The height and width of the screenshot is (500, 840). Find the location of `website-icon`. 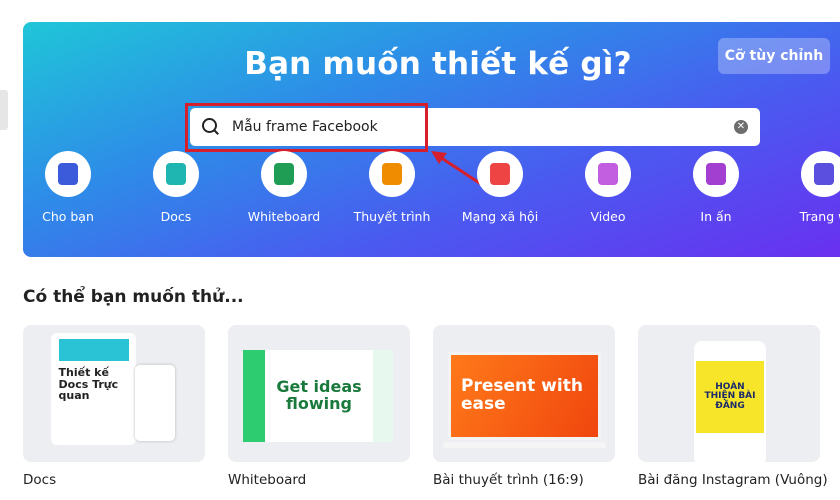

website-icon is located at coordinates (824, 174).